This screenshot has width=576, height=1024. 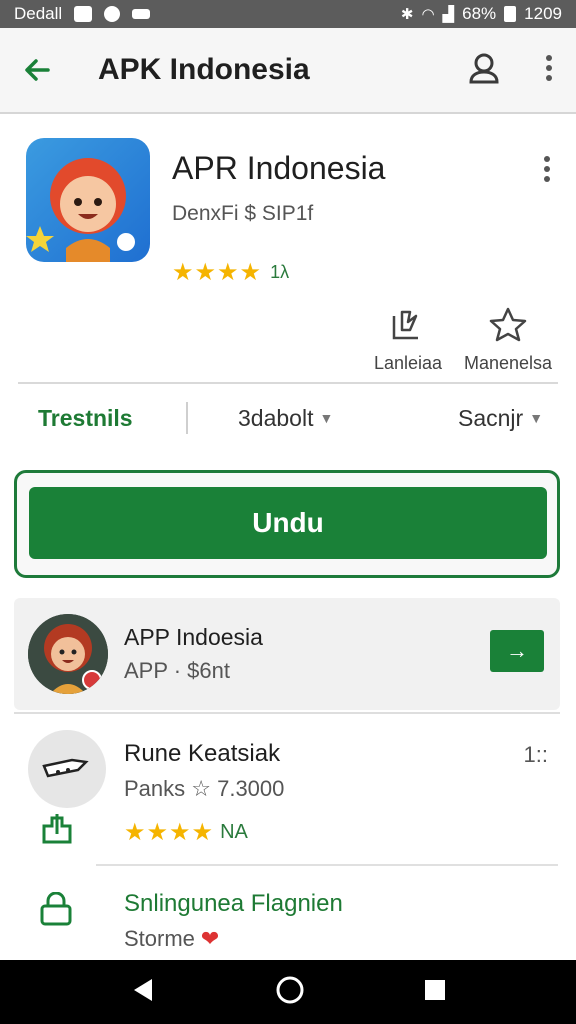 What do you see at coordinates (233, 904) in the screenshot?
I see `list-item-title: Snlingunea Flagnien` at bounding box center [233, 904].